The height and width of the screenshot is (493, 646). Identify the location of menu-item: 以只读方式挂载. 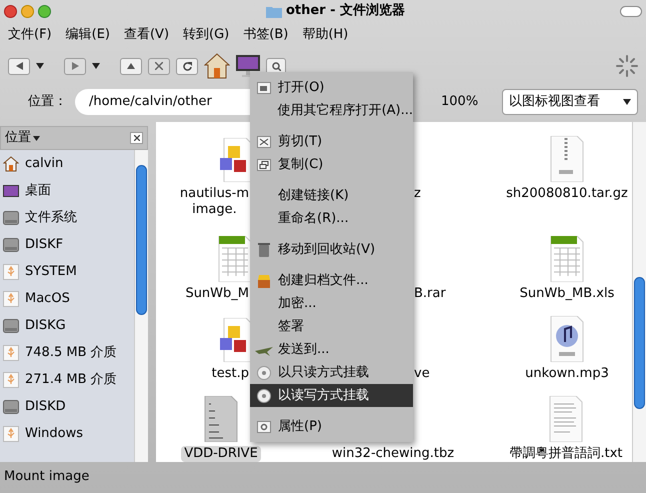
(331, 372).